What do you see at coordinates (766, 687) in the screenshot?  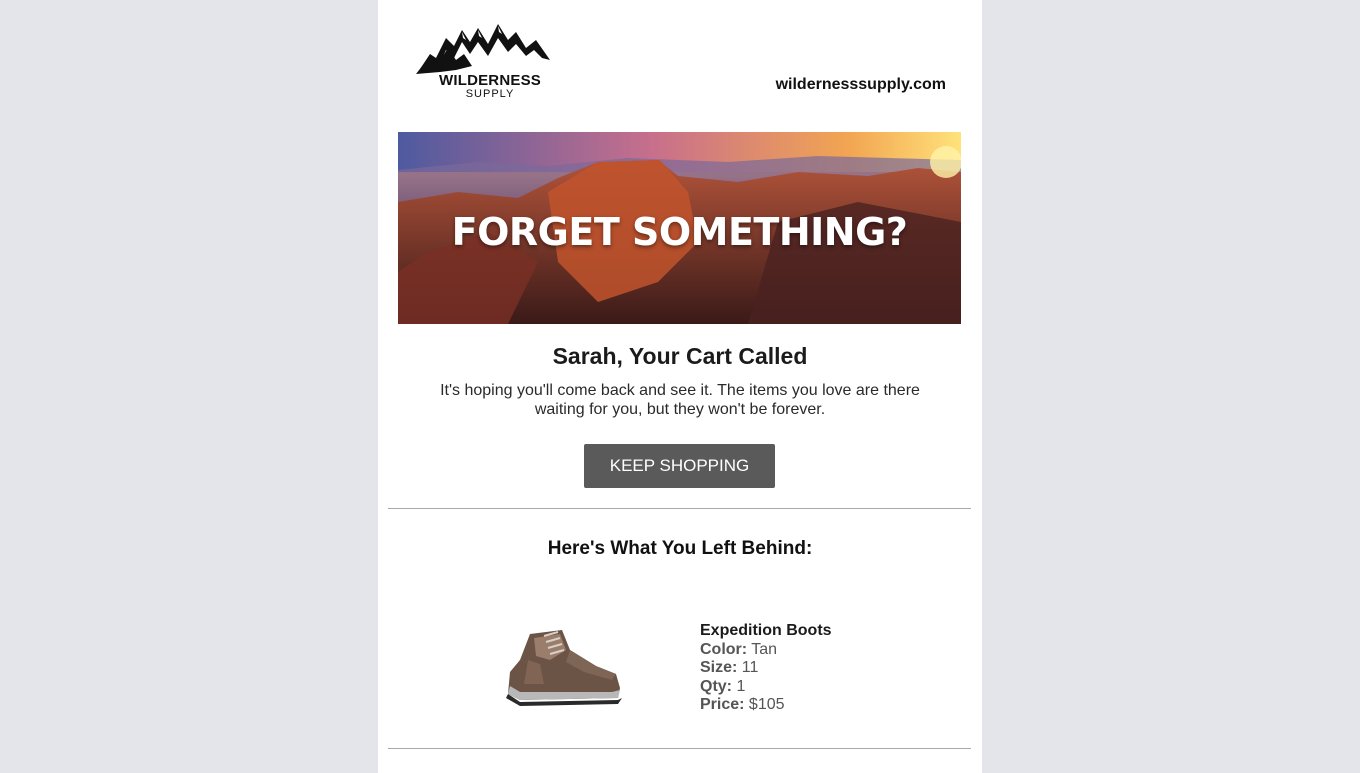 I see `product-qty: Qty: 1` at bounding box center [766, 687].